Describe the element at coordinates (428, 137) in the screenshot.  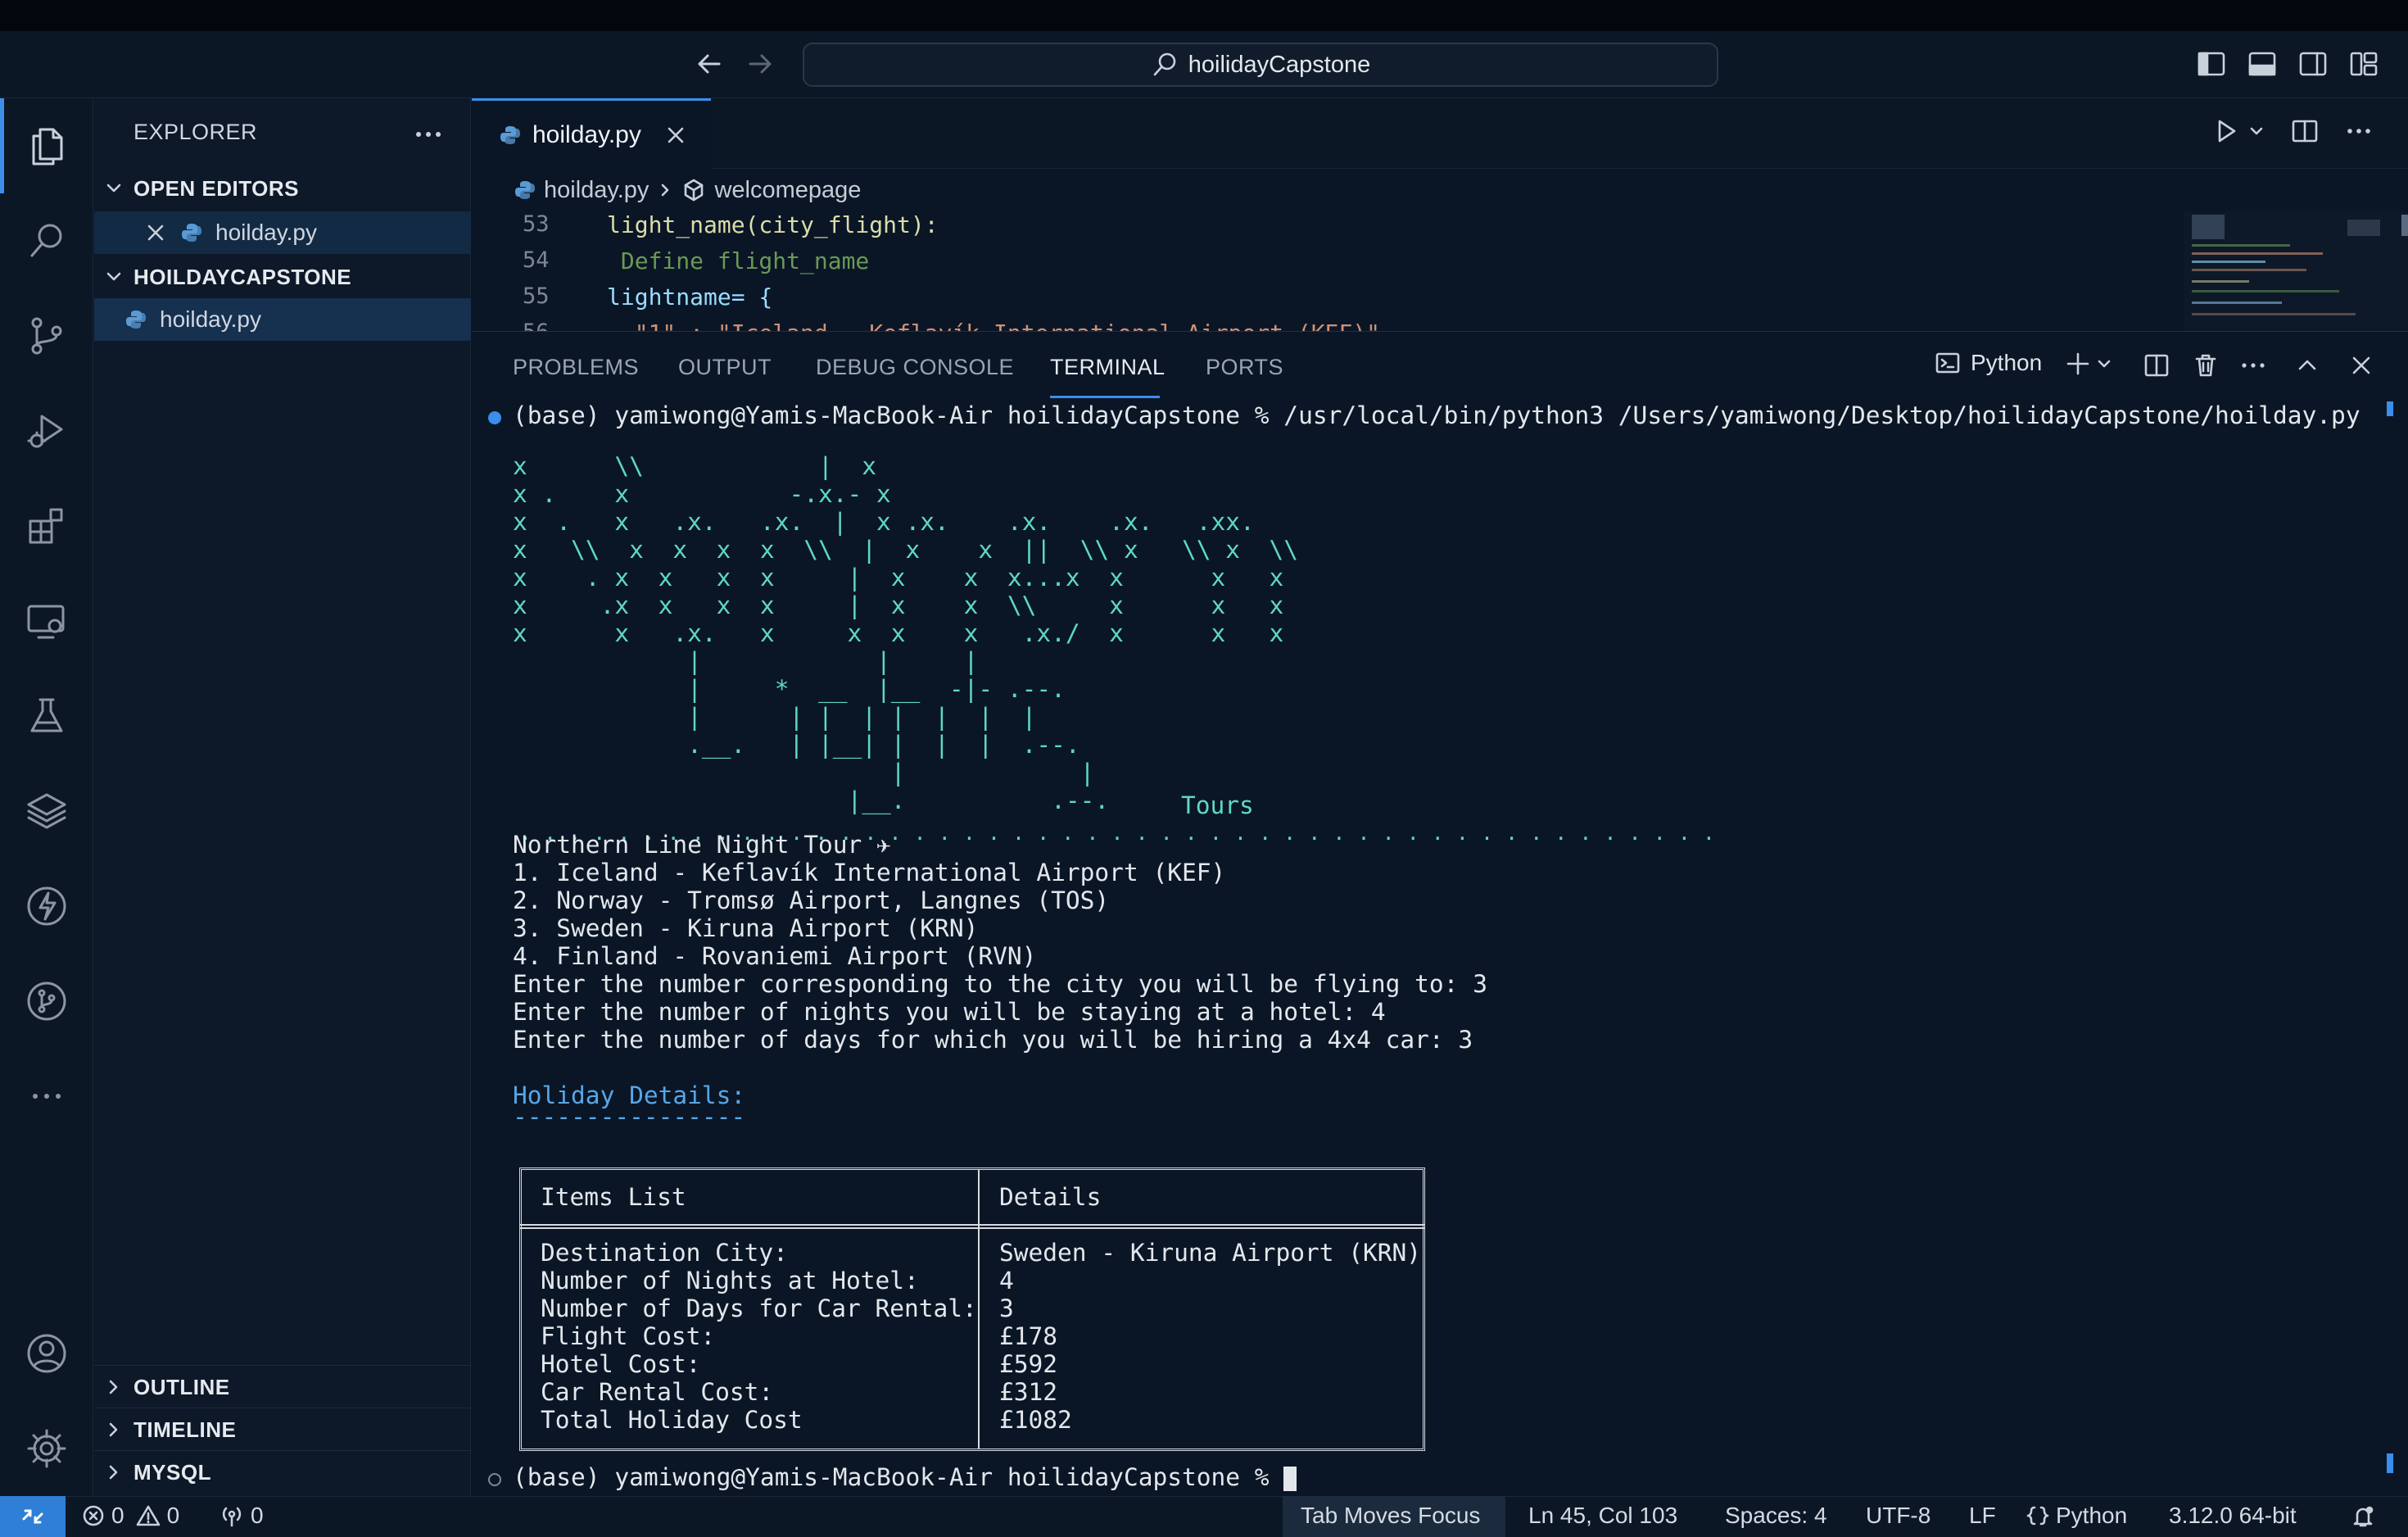
I see `sidebar-more-actions` at that location.